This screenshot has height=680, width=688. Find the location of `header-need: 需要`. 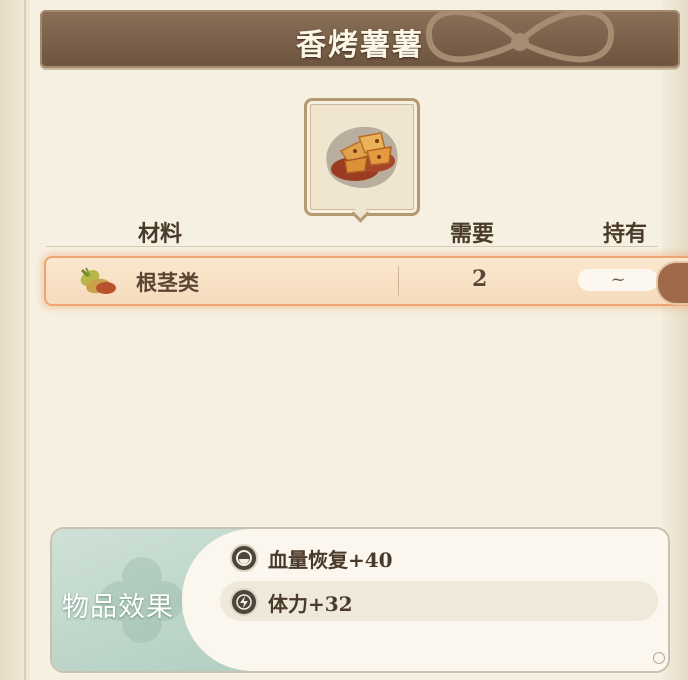

header-need: 需要 is located at coordinates (472, 234).